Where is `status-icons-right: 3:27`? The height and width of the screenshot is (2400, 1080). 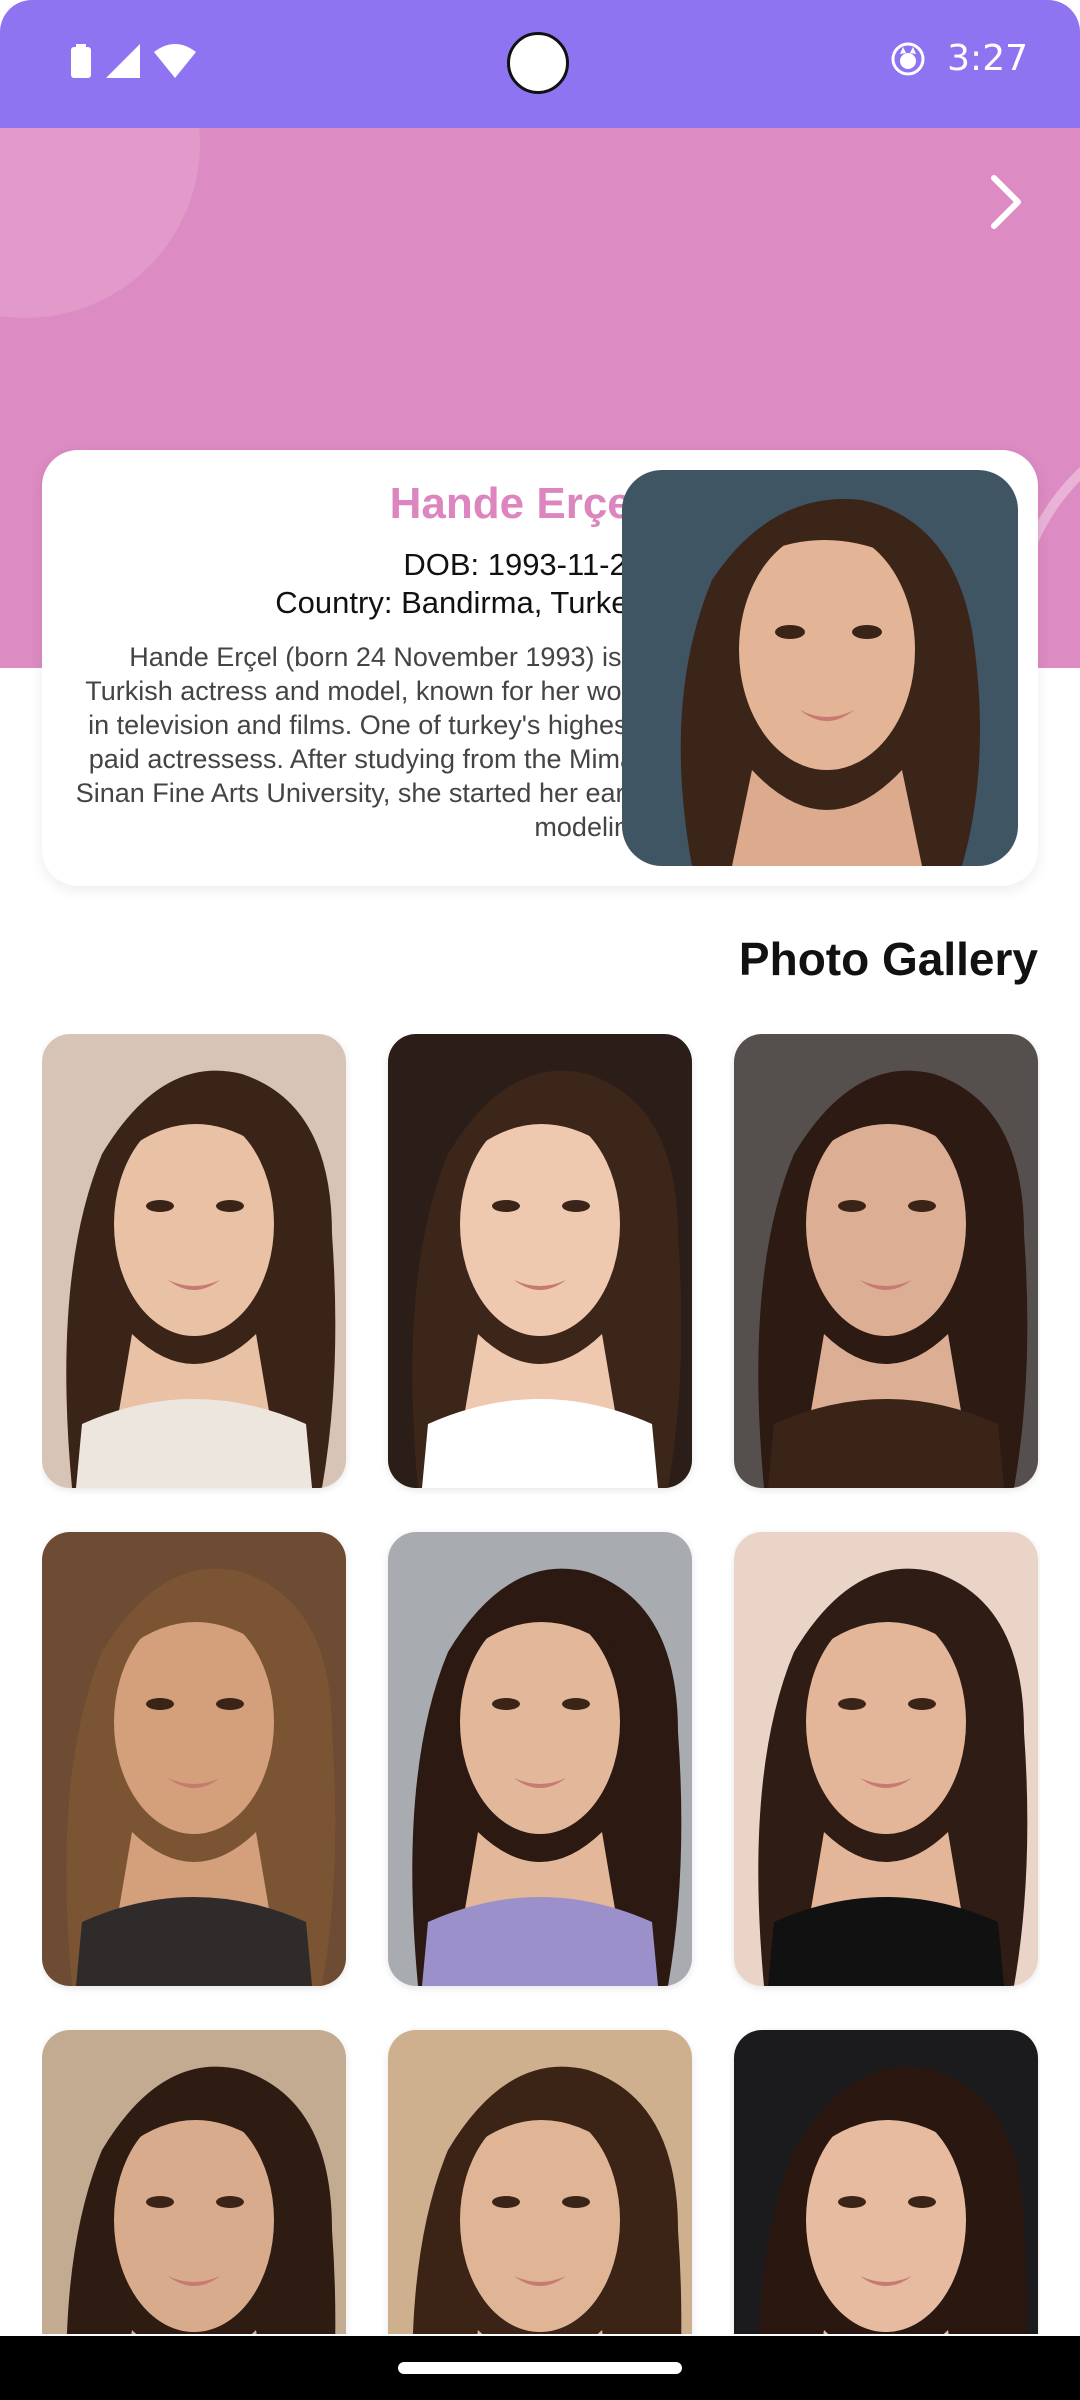 status-icons-right: 3:27 is located at coordinates (959, 58).